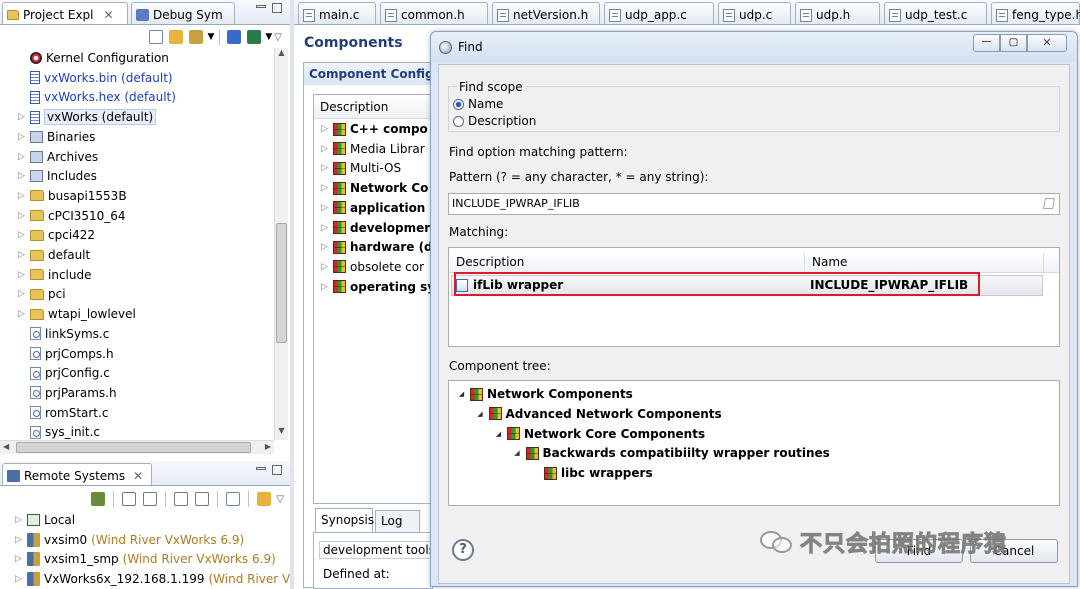  I want to click on editor-tab: udp.c, so click(754, 13).